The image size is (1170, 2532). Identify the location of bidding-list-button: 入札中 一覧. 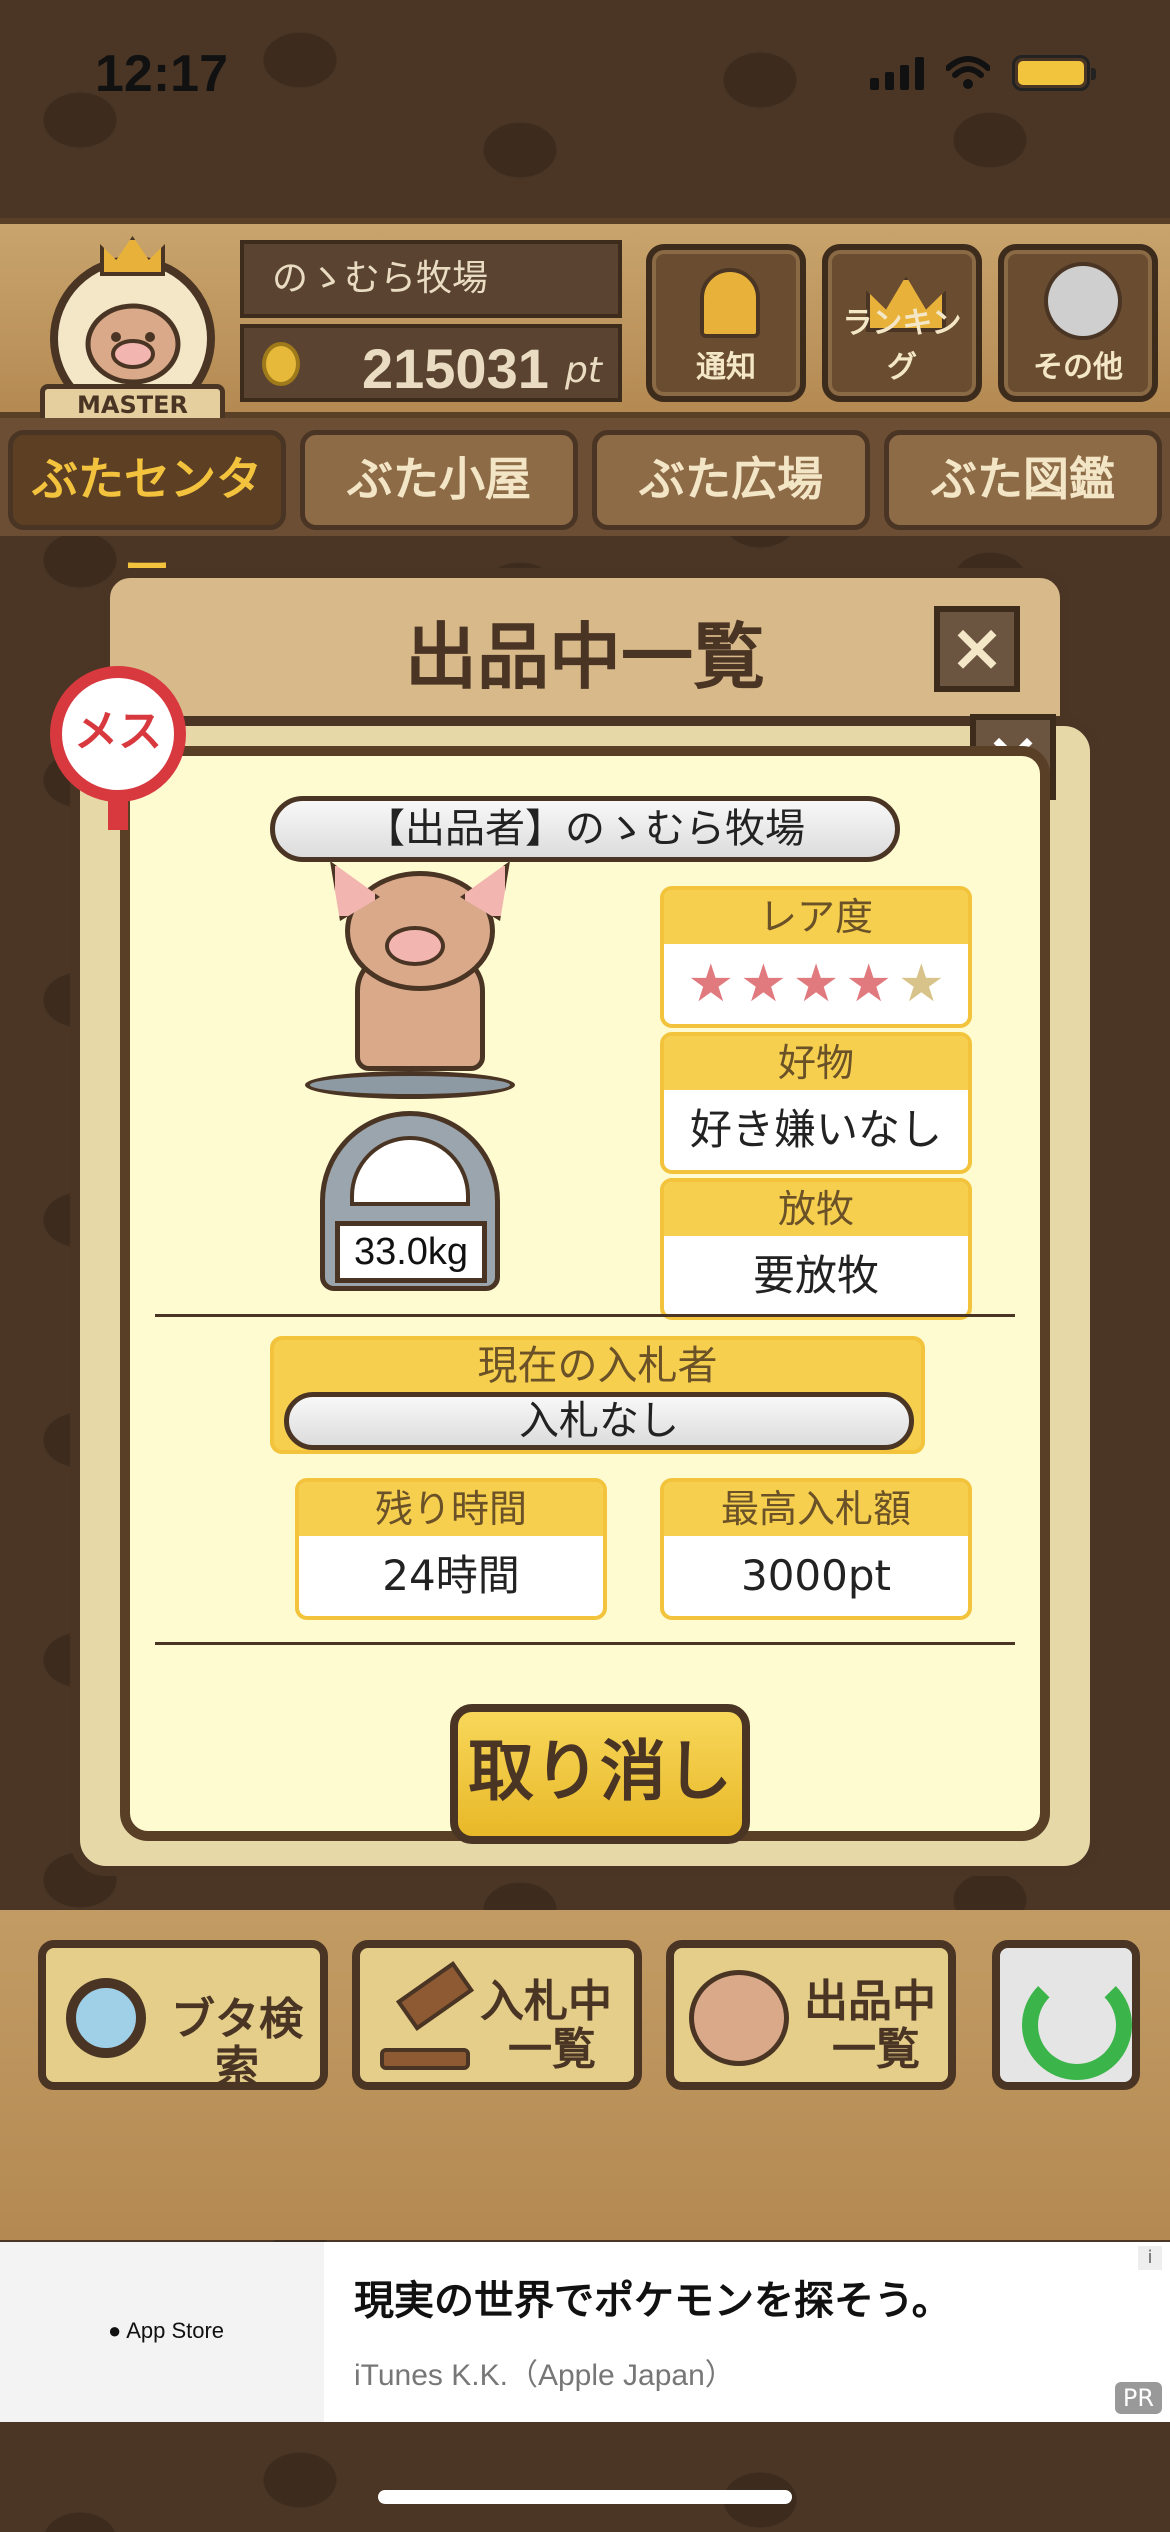
(497, 2015).